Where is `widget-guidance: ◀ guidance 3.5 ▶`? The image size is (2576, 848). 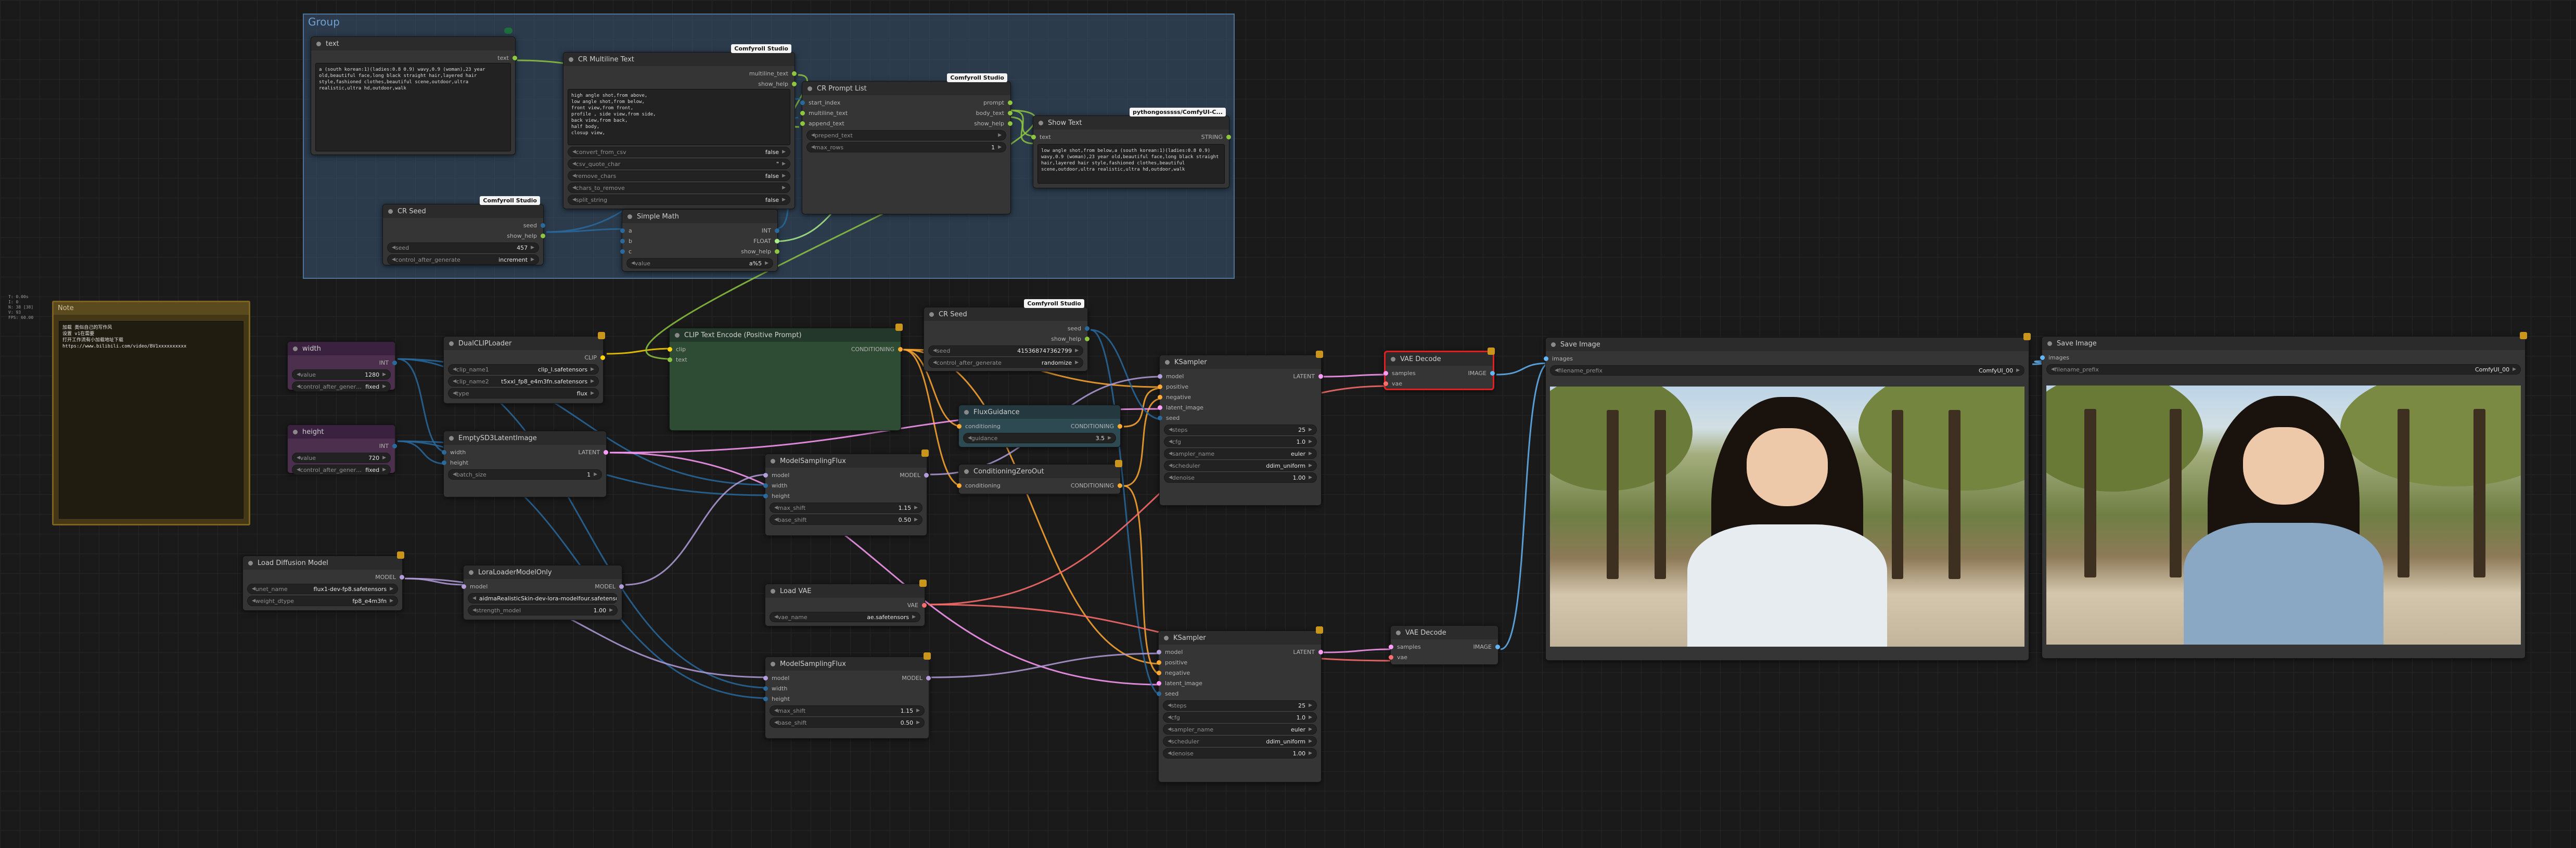 widget-guidance: ◀ guidance 3.5 ▶ is located at coordinates (1040, 438).